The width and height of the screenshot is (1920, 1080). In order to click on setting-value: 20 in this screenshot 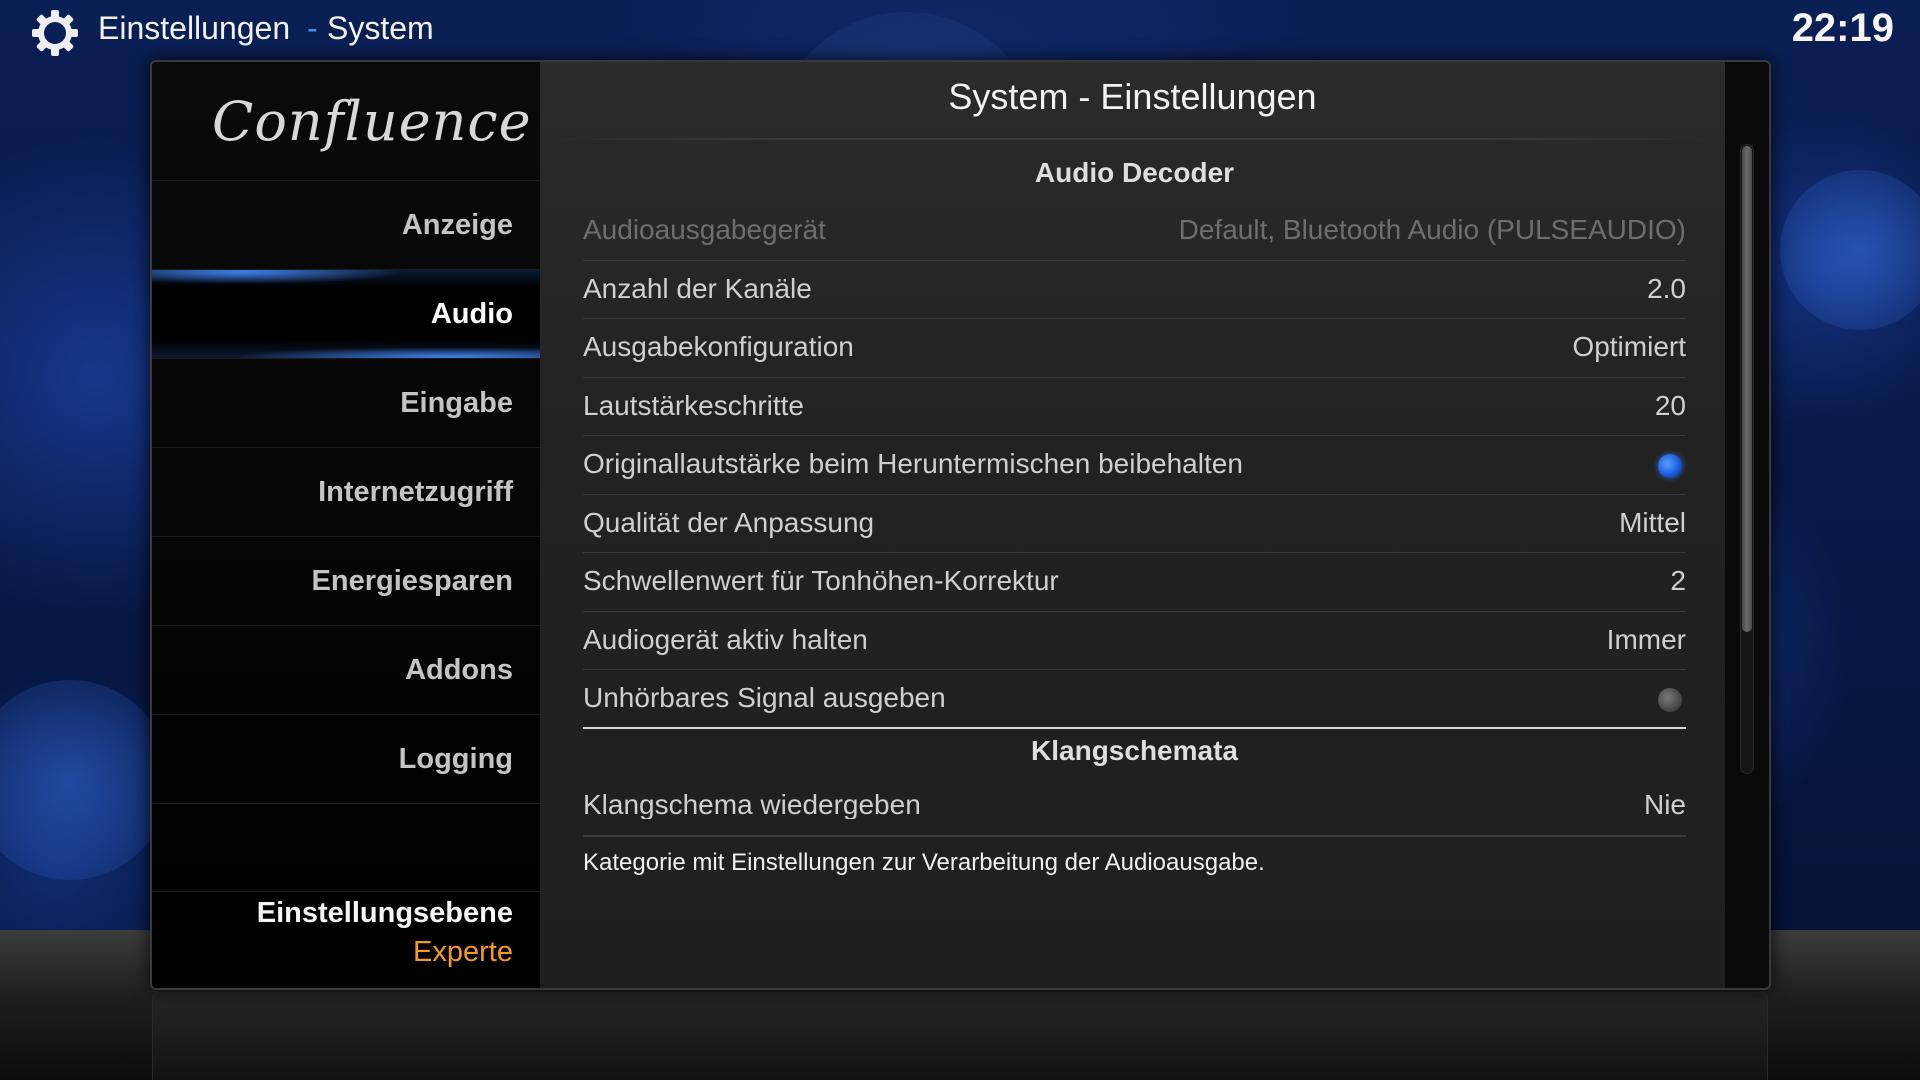, I will do `click(1670, 405)`.